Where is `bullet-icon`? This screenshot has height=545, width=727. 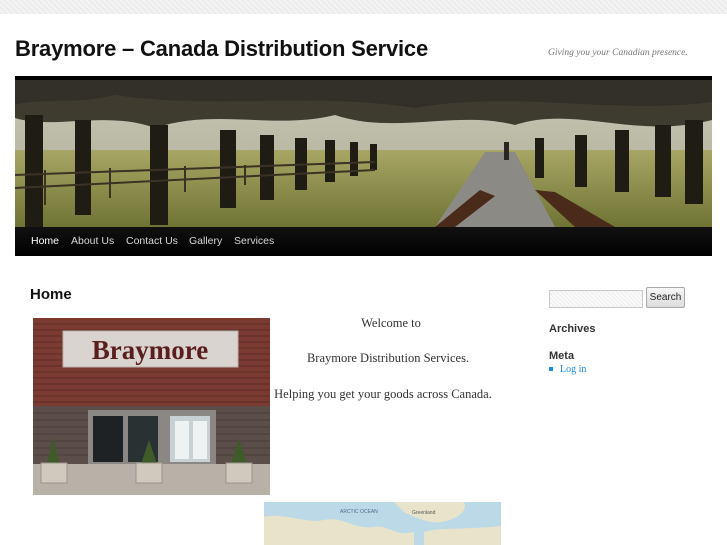
bullet-icon is located at coordinates (551, 368).